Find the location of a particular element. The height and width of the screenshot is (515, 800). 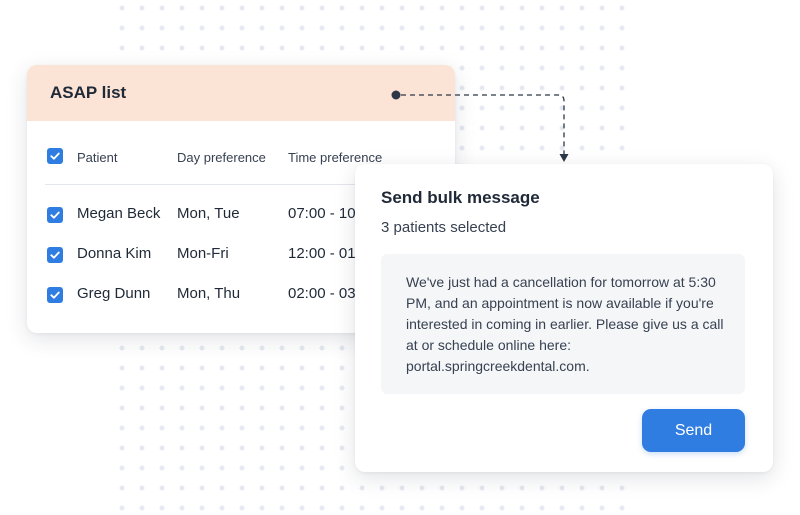

patient-name: Donna Kim is located at coordinates (114, 253).